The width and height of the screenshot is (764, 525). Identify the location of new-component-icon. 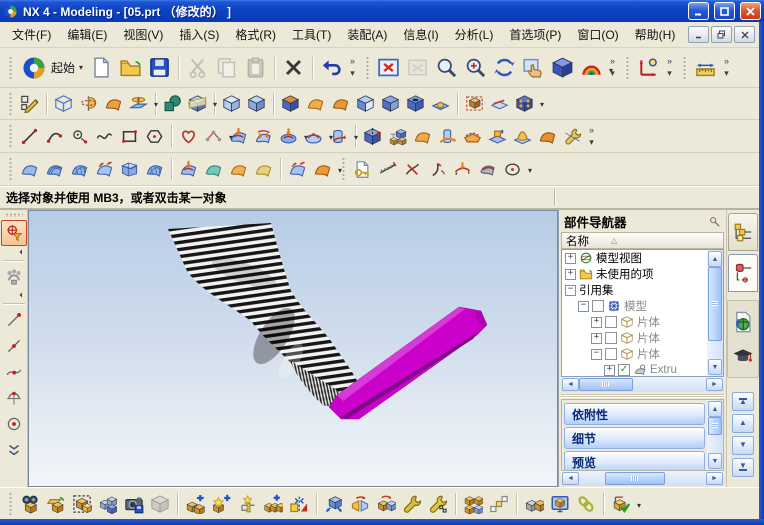
(221, 504).